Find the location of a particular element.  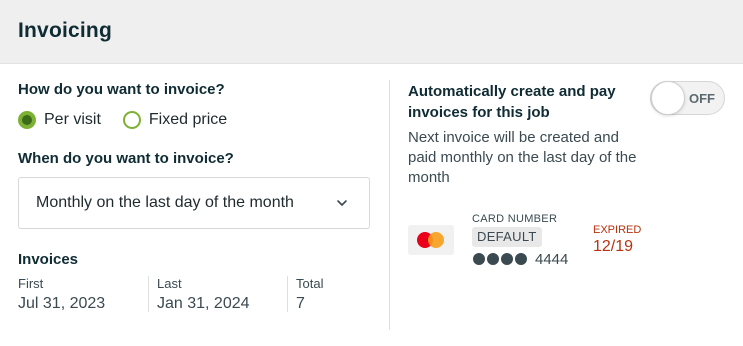

radio-label: Fixed price is located at coordinates (188, 119).